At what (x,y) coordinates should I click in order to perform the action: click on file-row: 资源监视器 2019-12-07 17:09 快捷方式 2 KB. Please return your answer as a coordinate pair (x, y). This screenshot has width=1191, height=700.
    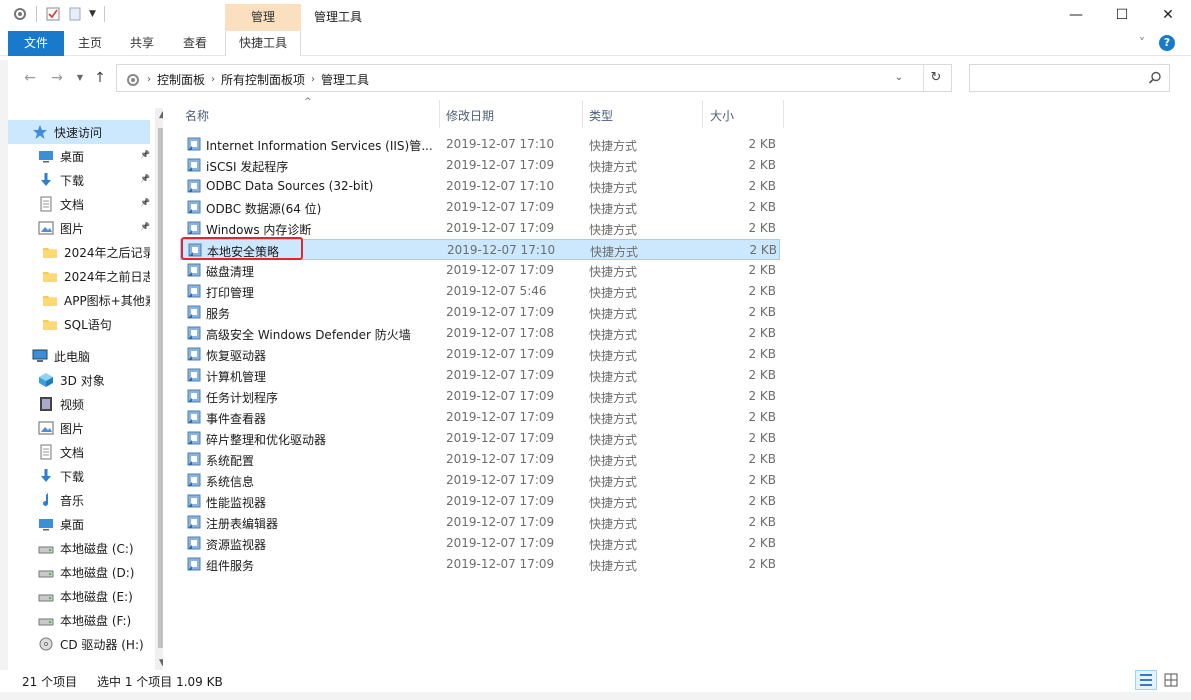
    Looking at the image, I should click on (480, 543).